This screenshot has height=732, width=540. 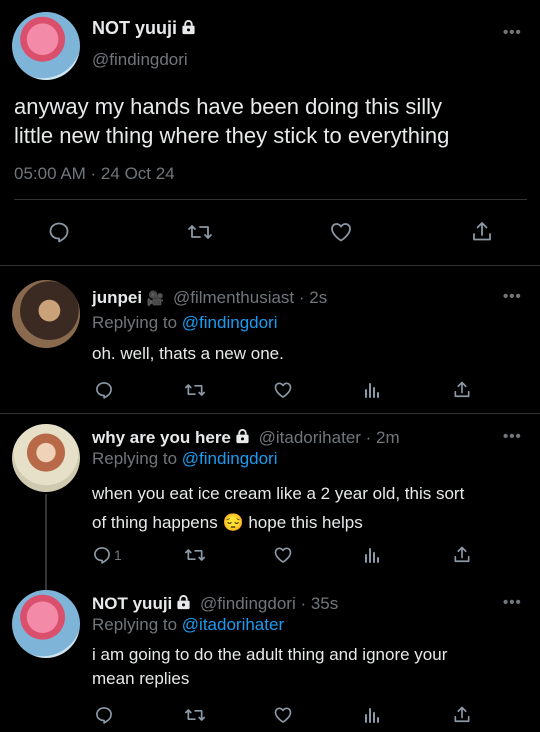 I want to click on author-handle: @filmenthusiast, so click(x=233, y=297).